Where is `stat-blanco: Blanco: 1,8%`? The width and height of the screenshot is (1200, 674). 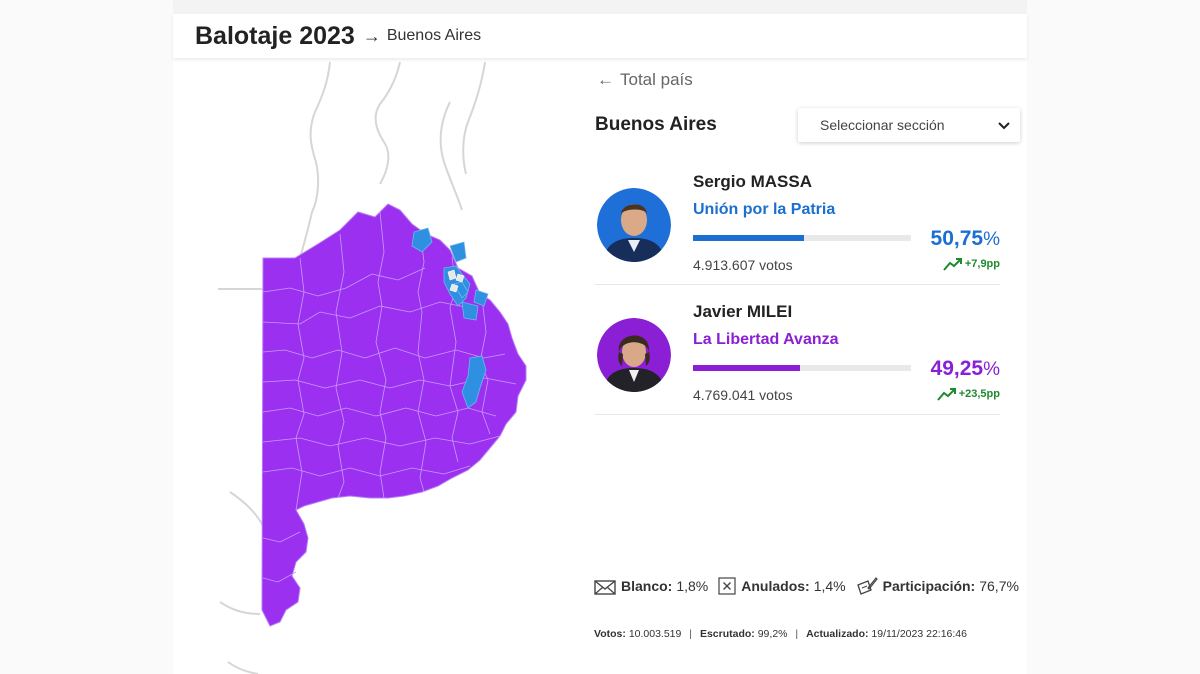 stat-blanco: Blanco: 1,8% is located at coordinates (651, 586).